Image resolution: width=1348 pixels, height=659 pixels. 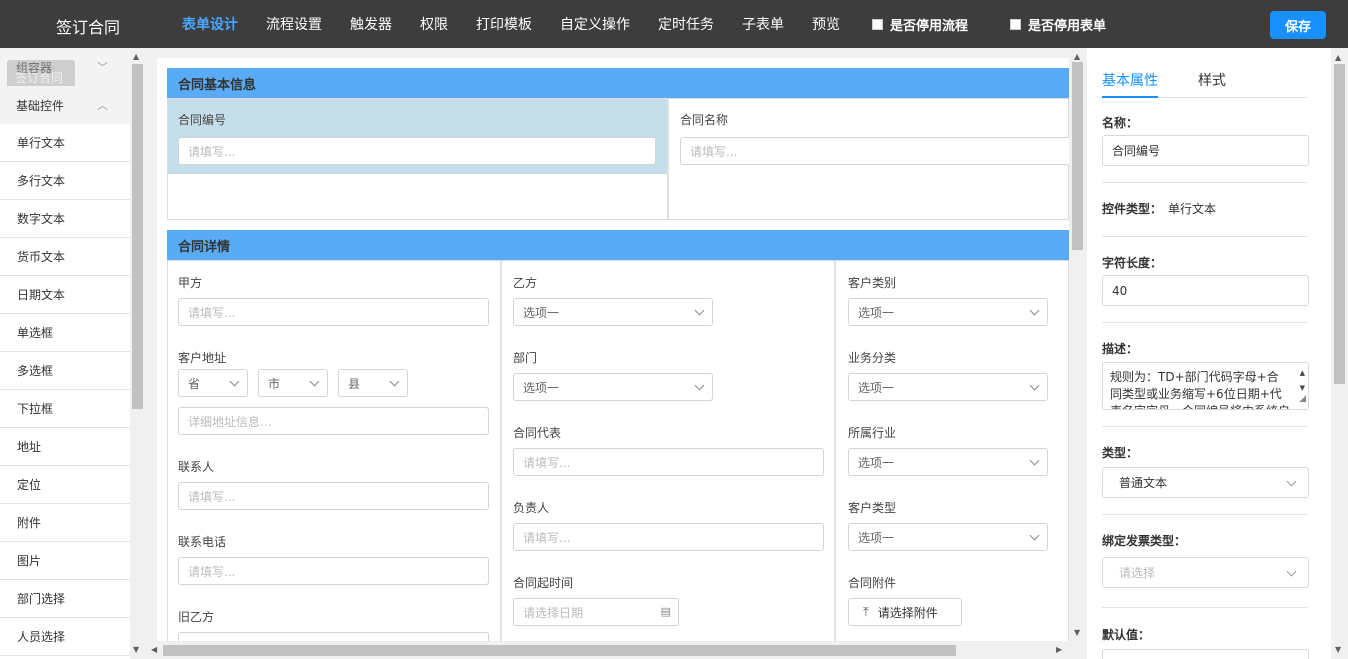 I want to click on start-date-picker: 请选择日期 ▤, so click(x=596, y=612).